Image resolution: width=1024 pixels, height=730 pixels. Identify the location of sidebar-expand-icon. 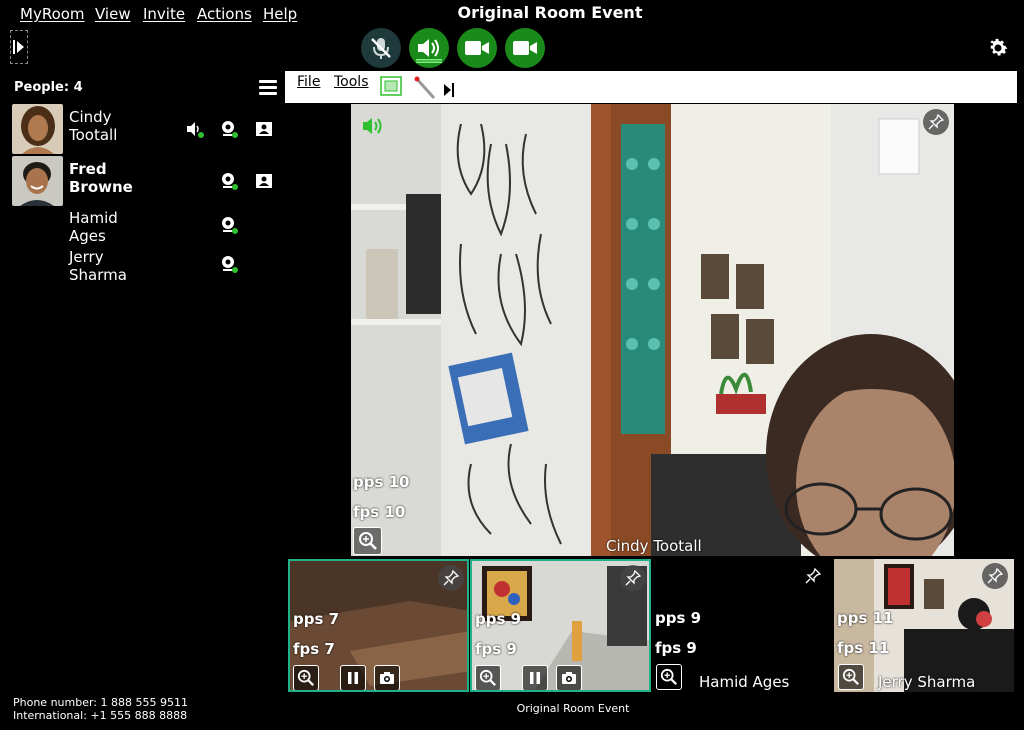
(18, 47).